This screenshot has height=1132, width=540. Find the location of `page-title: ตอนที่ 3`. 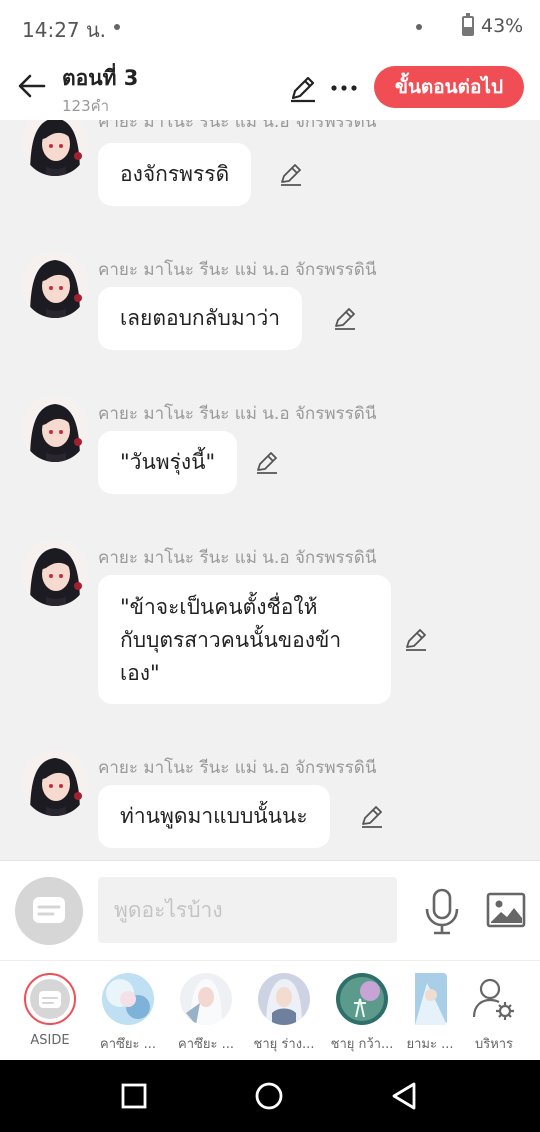

page-title: ตอนที่ 3 is located at coordinates (100, 78).